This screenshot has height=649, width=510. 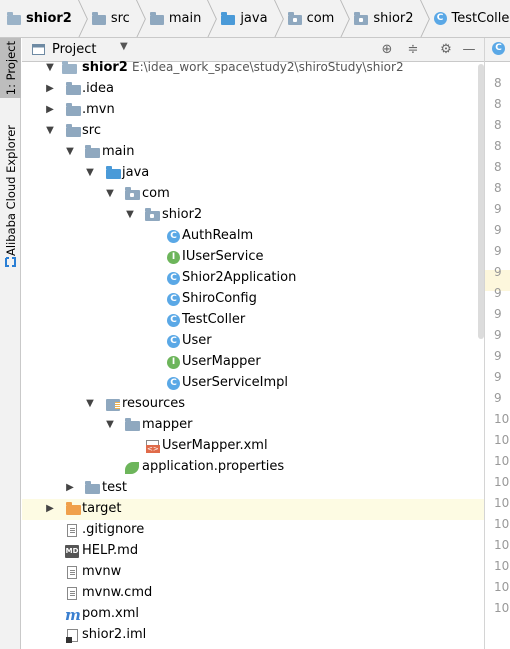 I want to click on editor-tab: C, so click(x=497, y=50).